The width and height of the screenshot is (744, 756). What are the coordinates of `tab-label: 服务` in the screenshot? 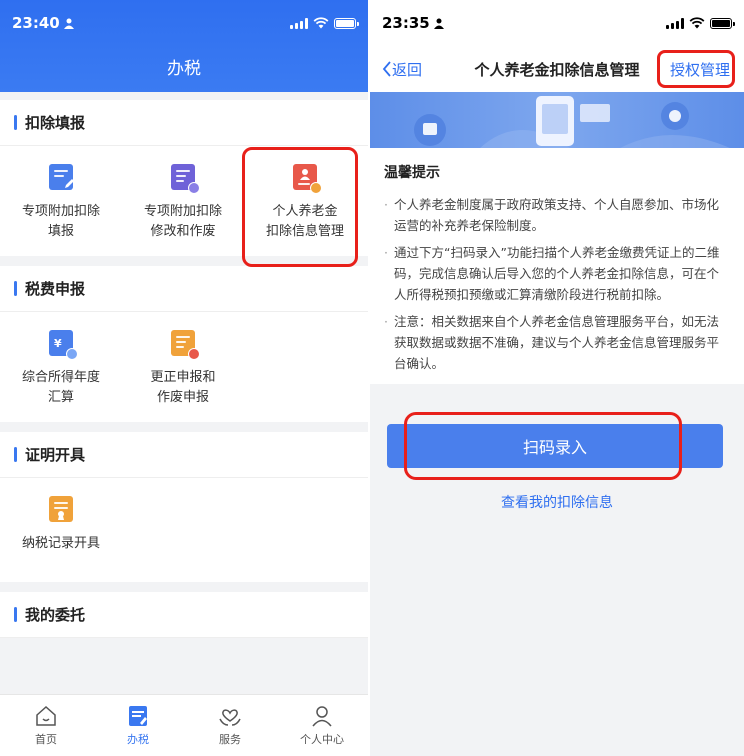 It's located at (230, 739).